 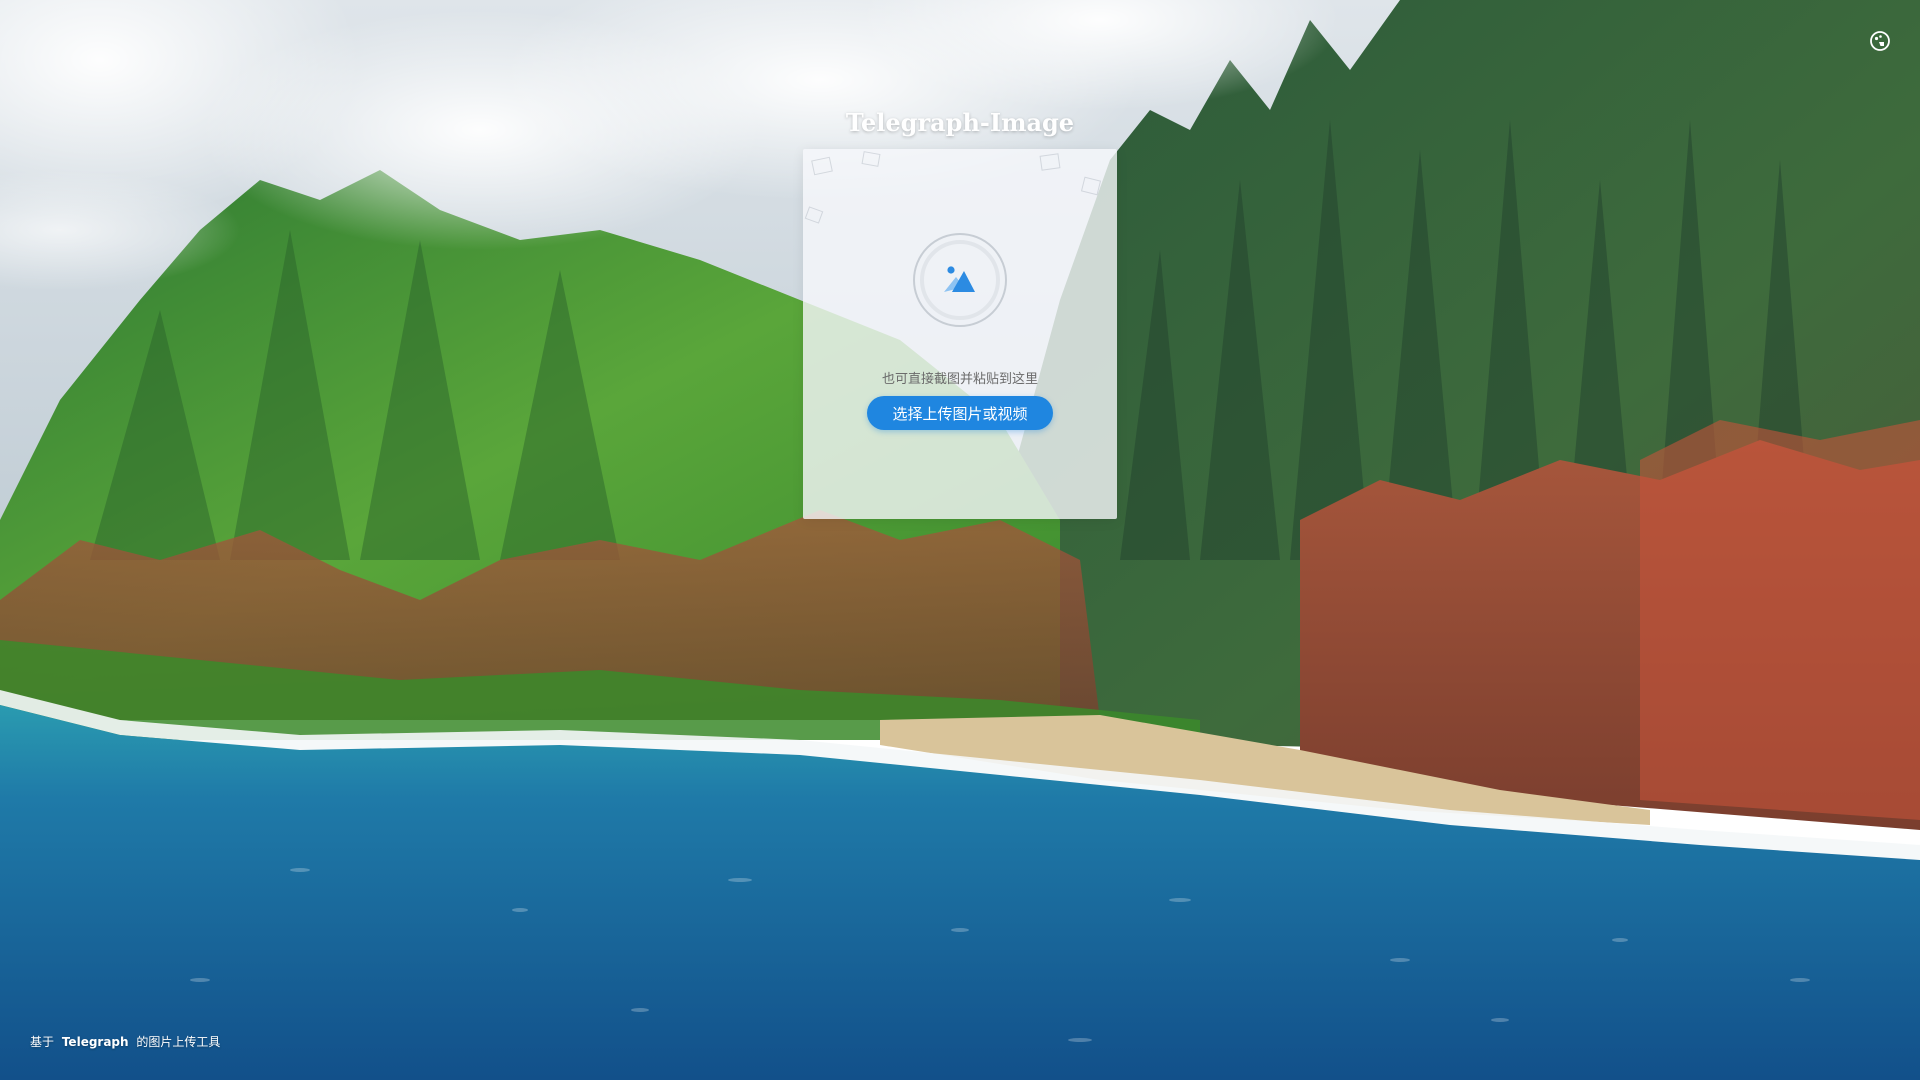 I want to click on footer-suffix: 的图片上传工具, so click(x=178, y=1042).